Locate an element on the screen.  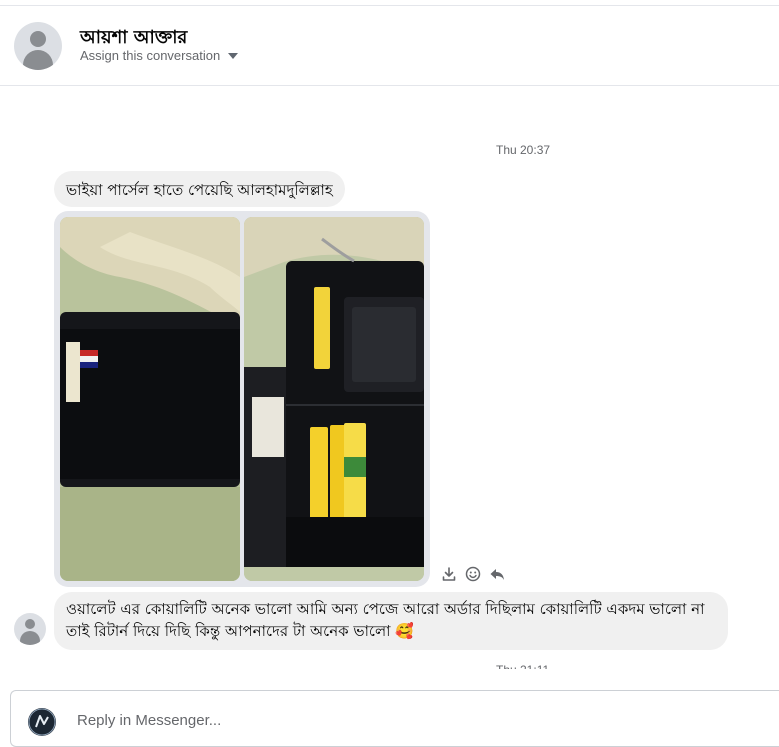
wallet-closed-image is located at coordinates (150, 399).